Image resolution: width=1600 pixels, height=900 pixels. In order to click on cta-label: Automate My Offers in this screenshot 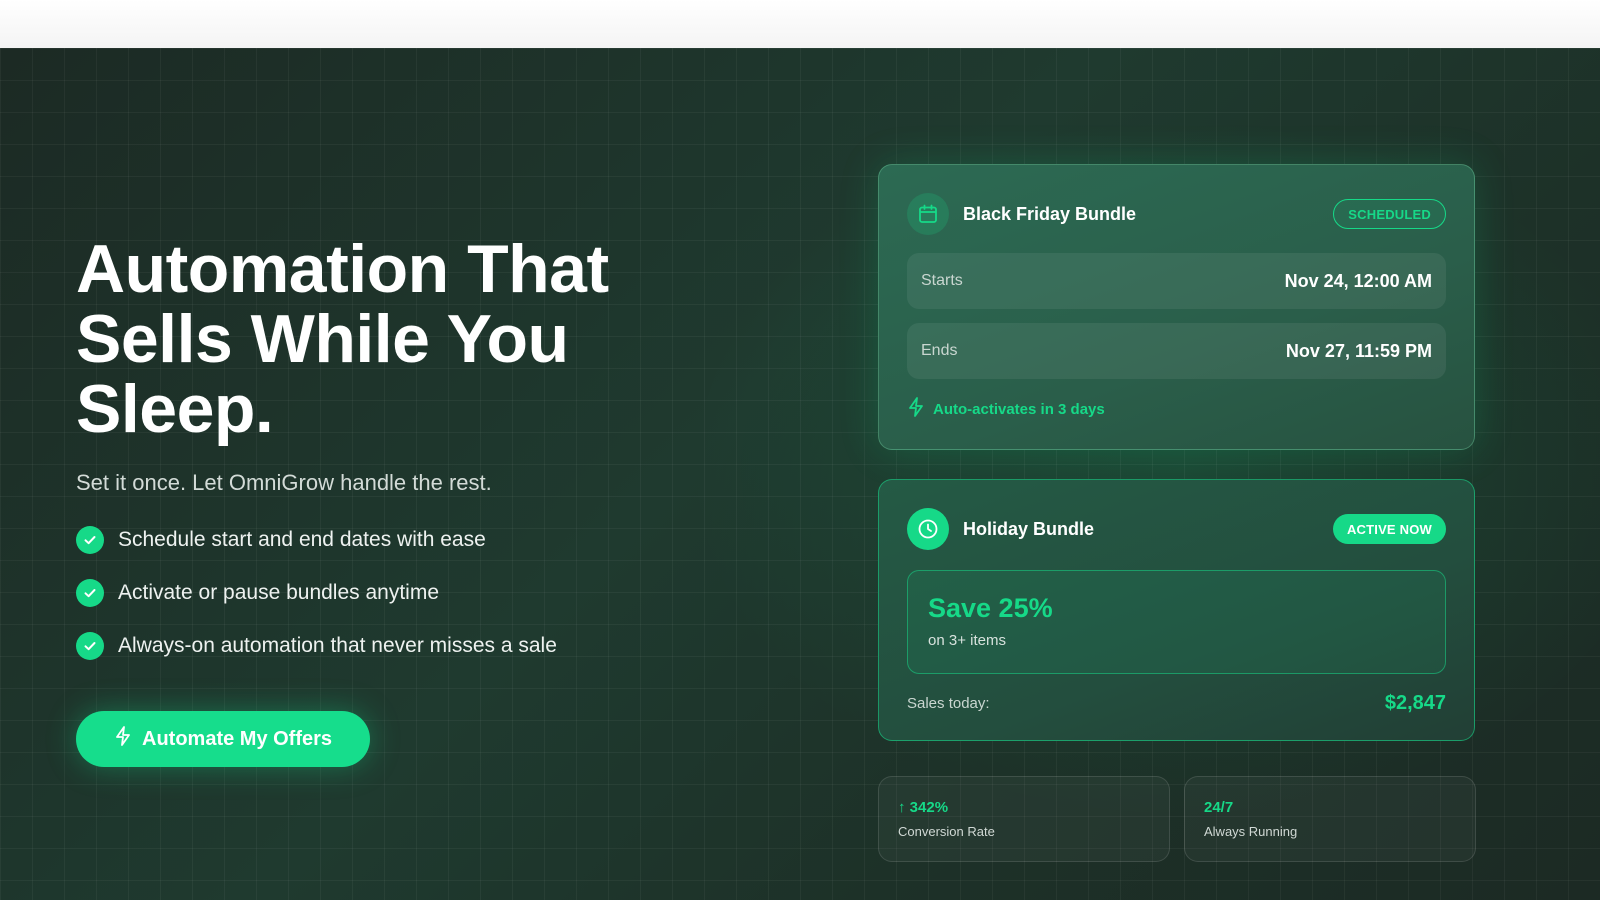, I will do `click(237, 738)`.